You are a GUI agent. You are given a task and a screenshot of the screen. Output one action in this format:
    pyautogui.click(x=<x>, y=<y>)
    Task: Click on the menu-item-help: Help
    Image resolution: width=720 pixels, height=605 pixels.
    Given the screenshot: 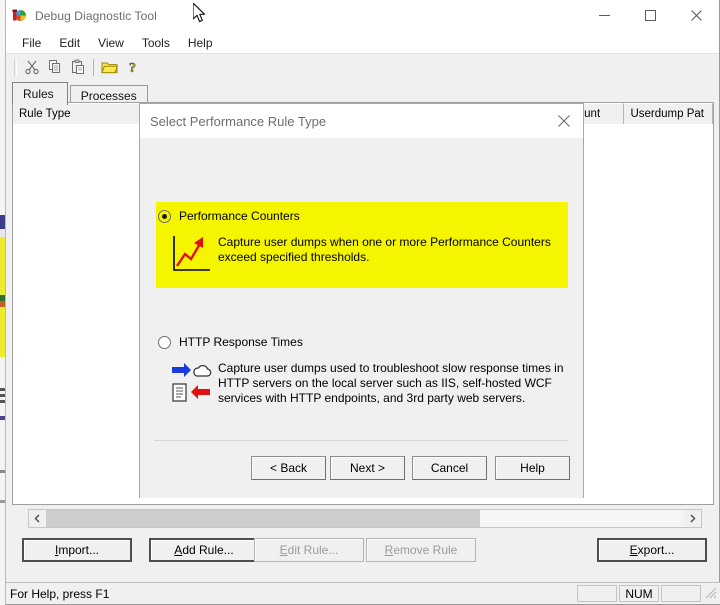 What is the action you would take?
    pyautogui.click(x=200, y=43)
    